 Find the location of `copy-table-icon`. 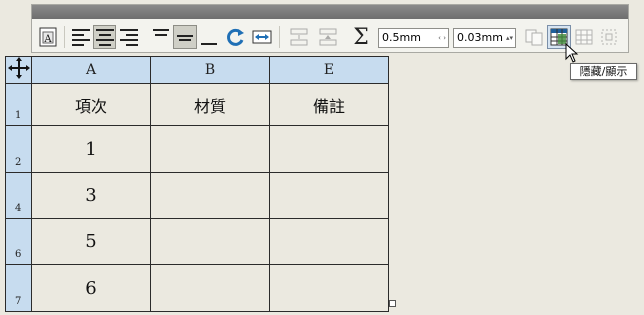

copy-table-icon is located at coordinates (534, 37).